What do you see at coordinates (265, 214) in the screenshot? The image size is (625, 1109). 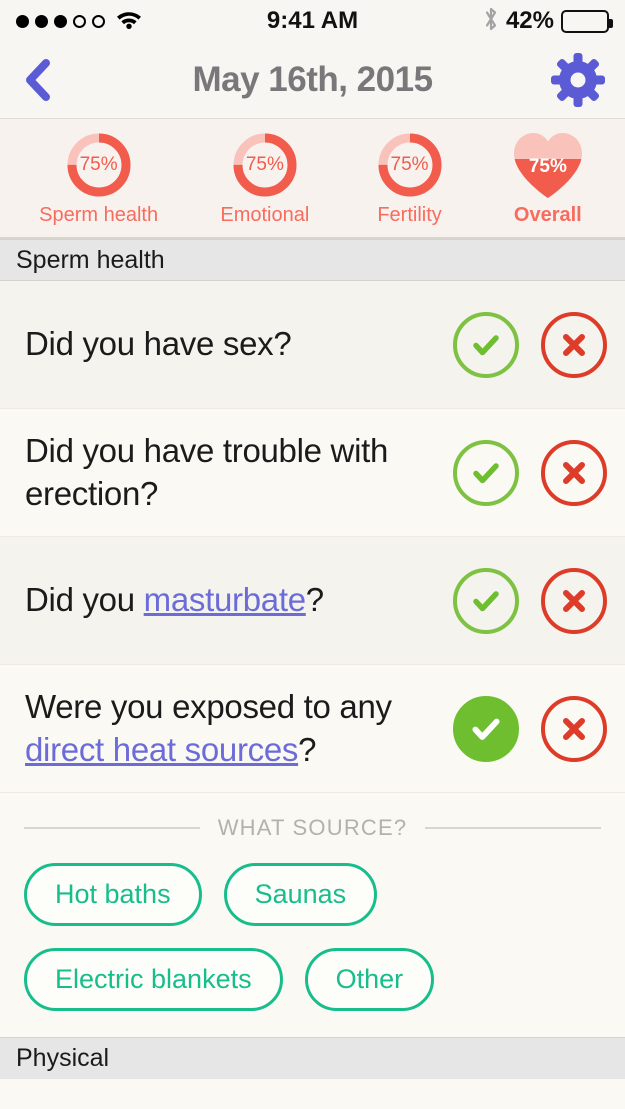 I see `metric-label-emotional: Emotional` at bounding box center [265, 214].